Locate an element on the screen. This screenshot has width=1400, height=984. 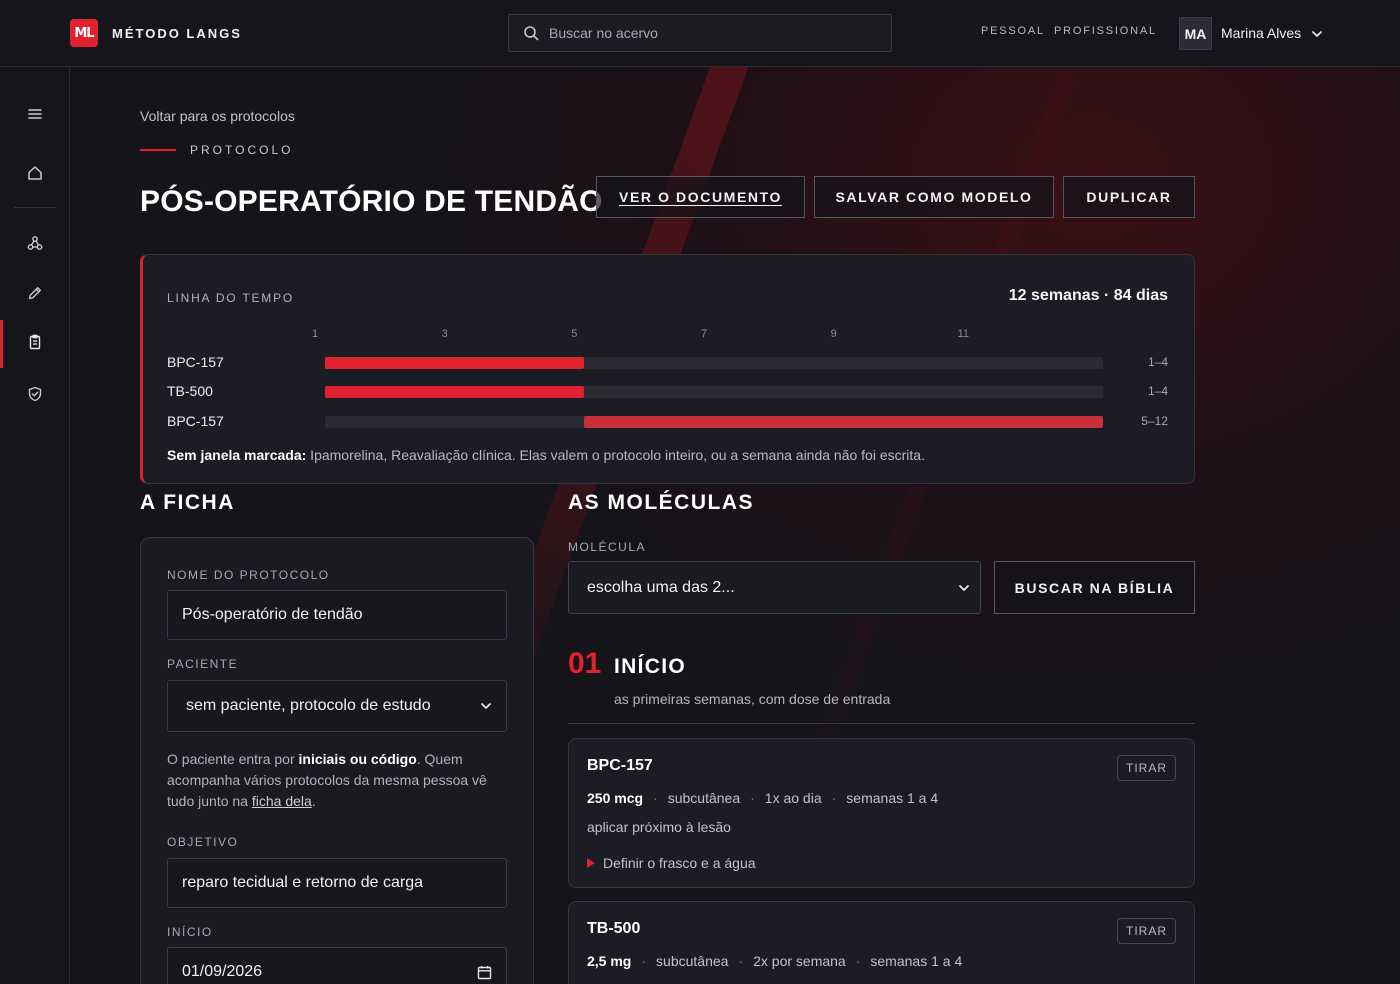
view-document-label: VER O DOCUMENTO is located at coordinates (700, 197).